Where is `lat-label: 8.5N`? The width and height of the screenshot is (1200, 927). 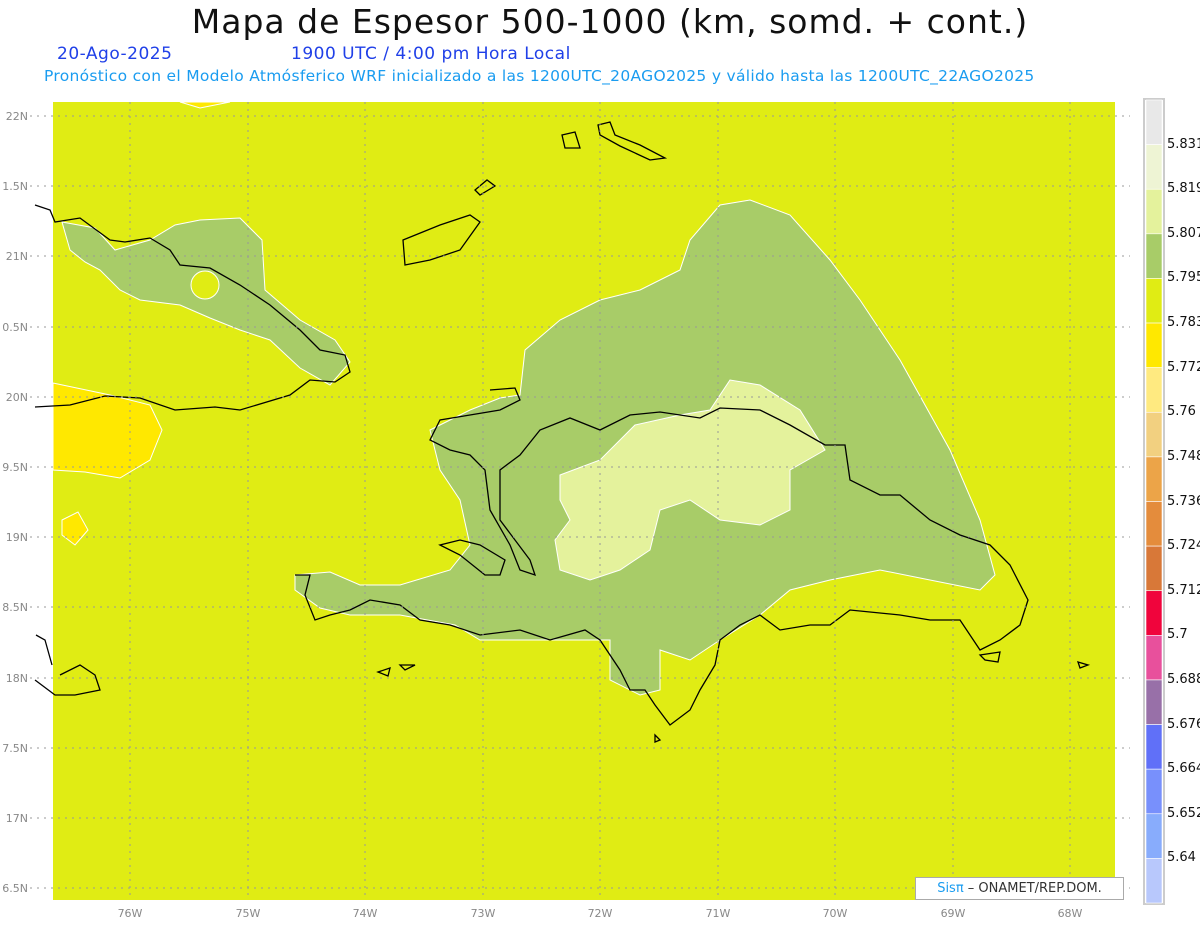
lat-label: 8.5N is located at coordinates (15, 607).